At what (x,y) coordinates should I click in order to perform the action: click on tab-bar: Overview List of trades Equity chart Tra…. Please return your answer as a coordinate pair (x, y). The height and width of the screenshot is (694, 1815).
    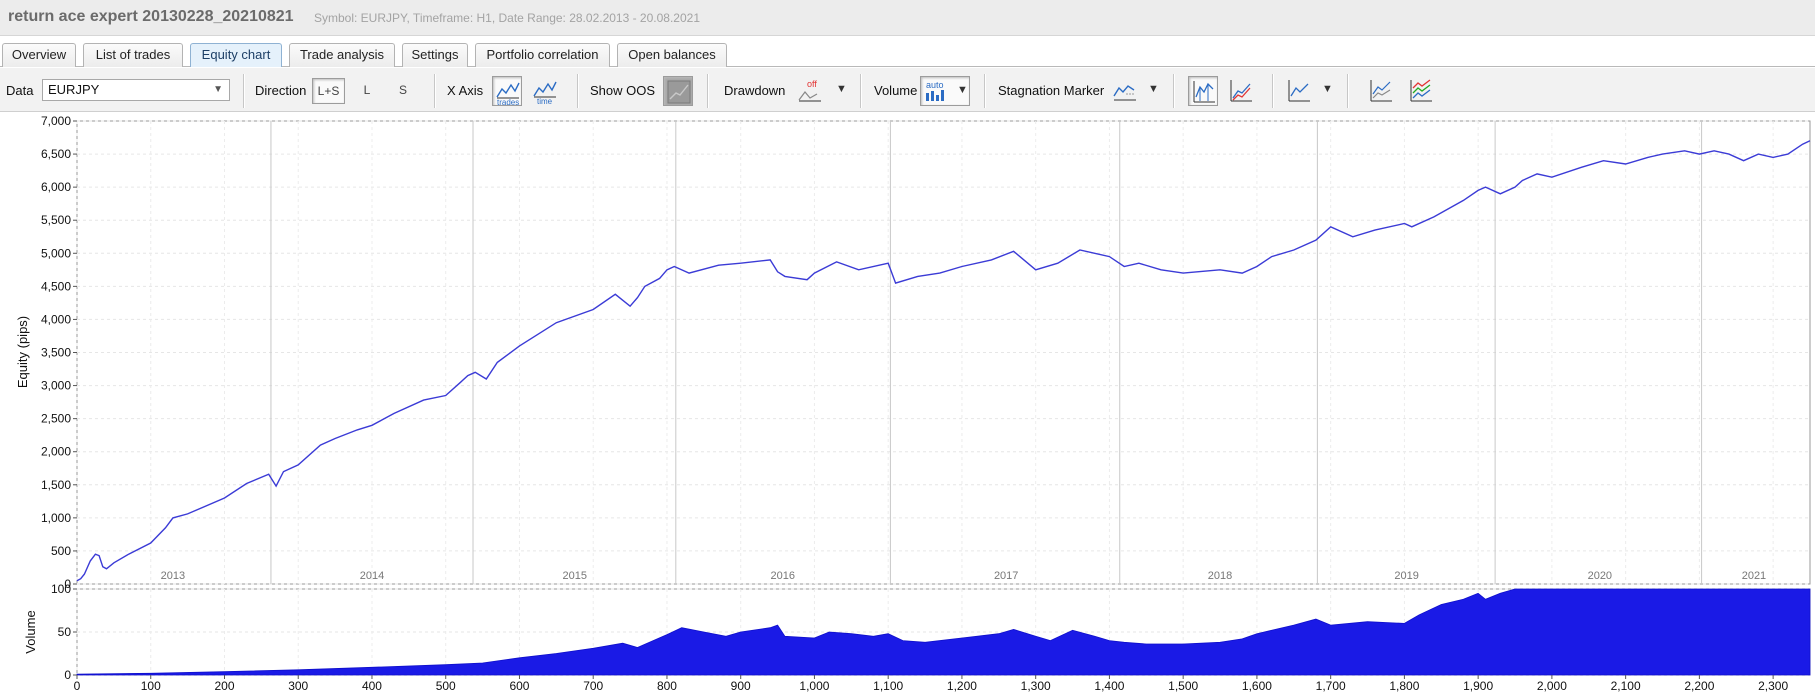
    Looking at the image, I should click on (907, 53).